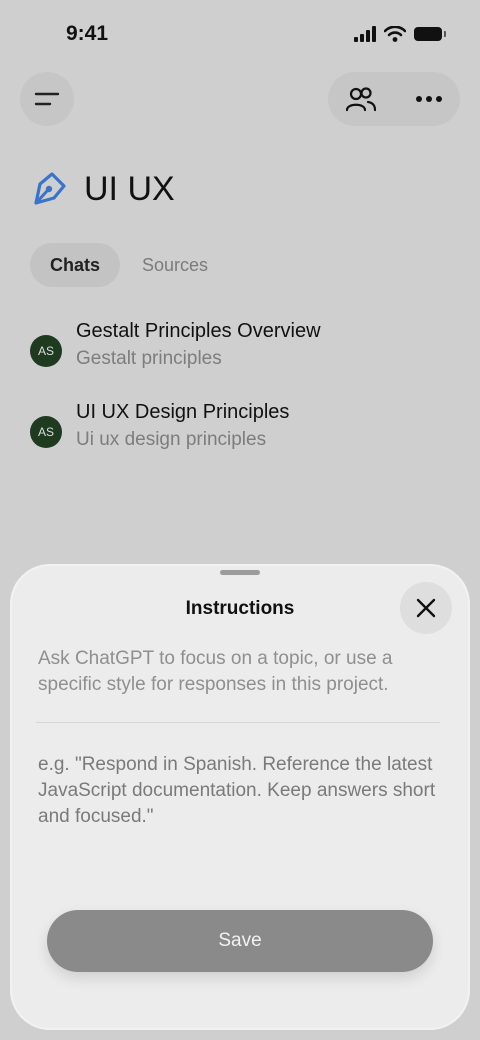 The image size is (480, 1040). I want to click on pen-tool-icon, so click(50, 188).